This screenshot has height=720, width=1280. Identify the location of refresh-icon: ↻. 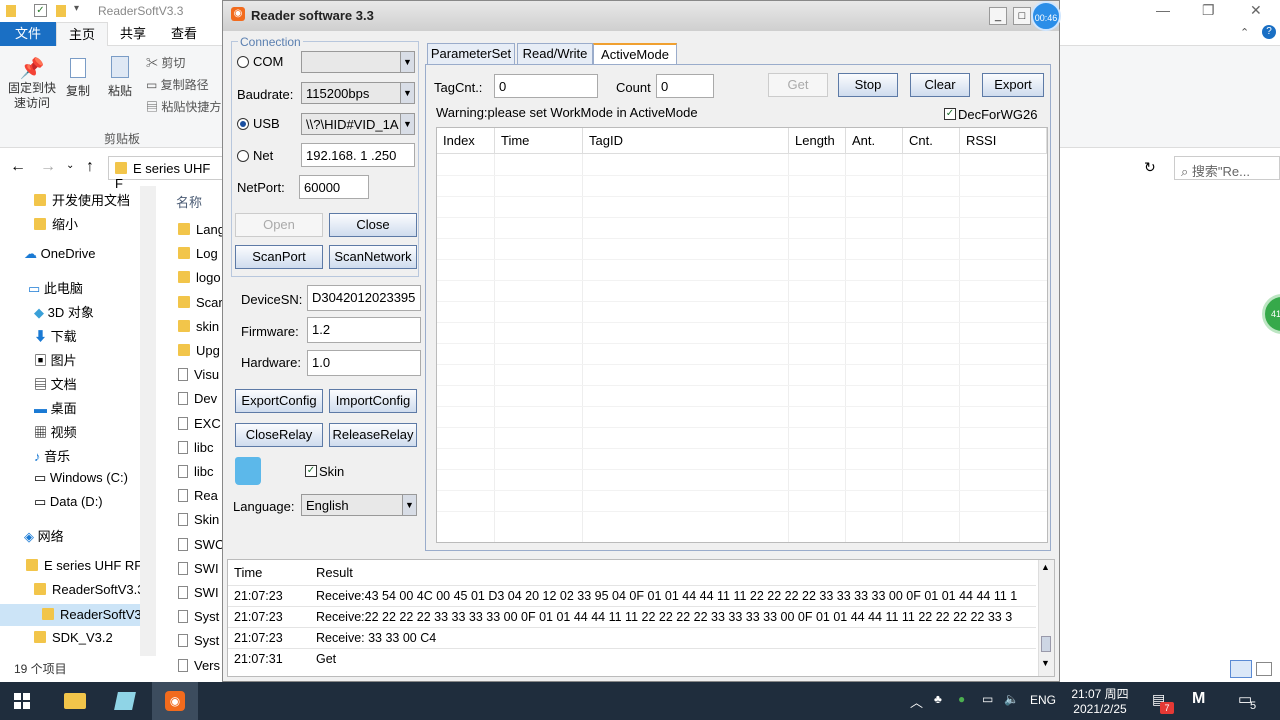
(1150, 167).